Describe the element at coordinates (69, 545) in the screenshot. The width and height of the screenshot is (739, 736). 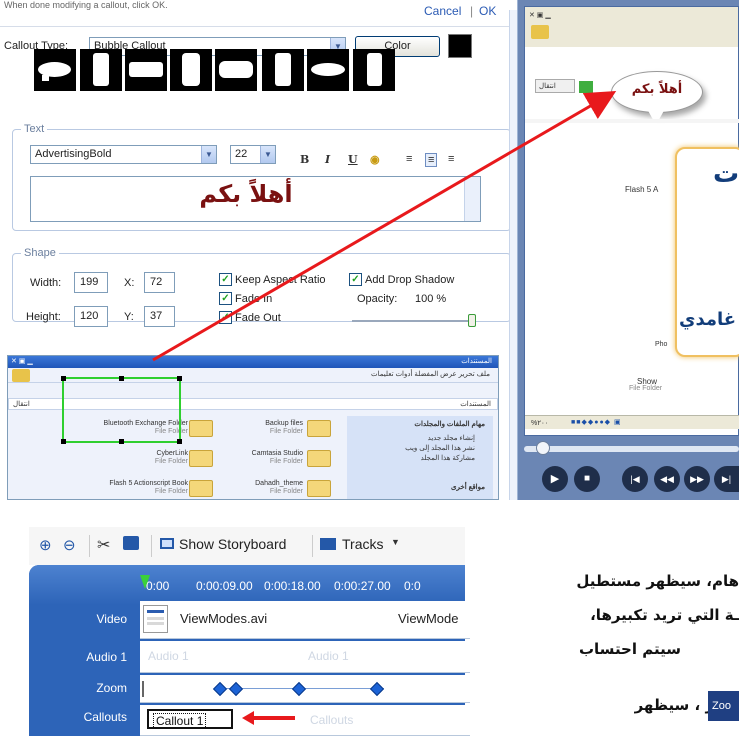
I see `zoom-out-icon: ⊖` at that location.